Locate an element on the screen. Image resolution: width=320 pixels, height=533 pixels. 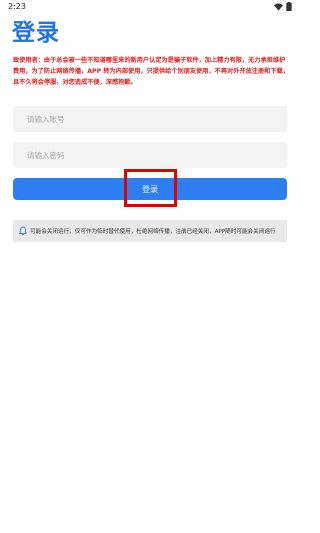
password-input is located at coordinates (150, 155).